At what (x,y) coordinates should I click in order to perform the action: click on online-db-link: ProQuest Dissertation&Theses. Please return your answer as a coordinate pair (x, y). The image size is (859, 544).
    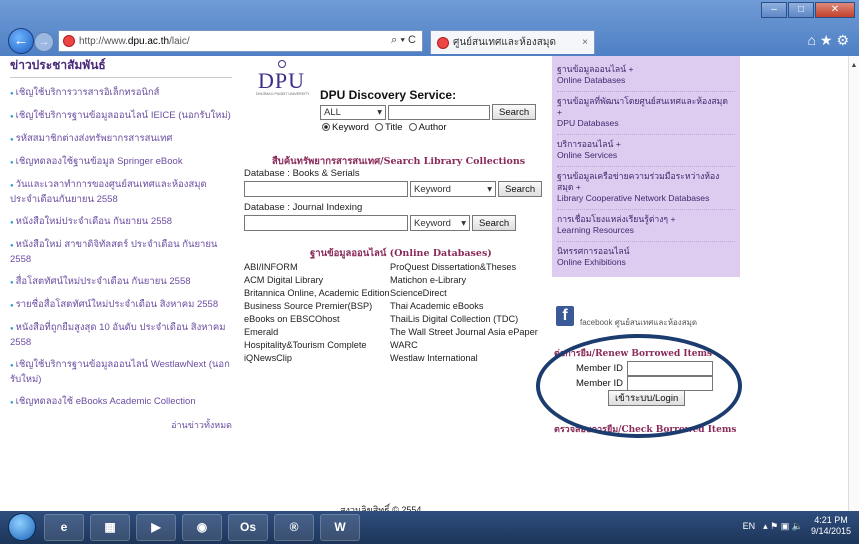
    Looking at the image, I should click on (470, 267).